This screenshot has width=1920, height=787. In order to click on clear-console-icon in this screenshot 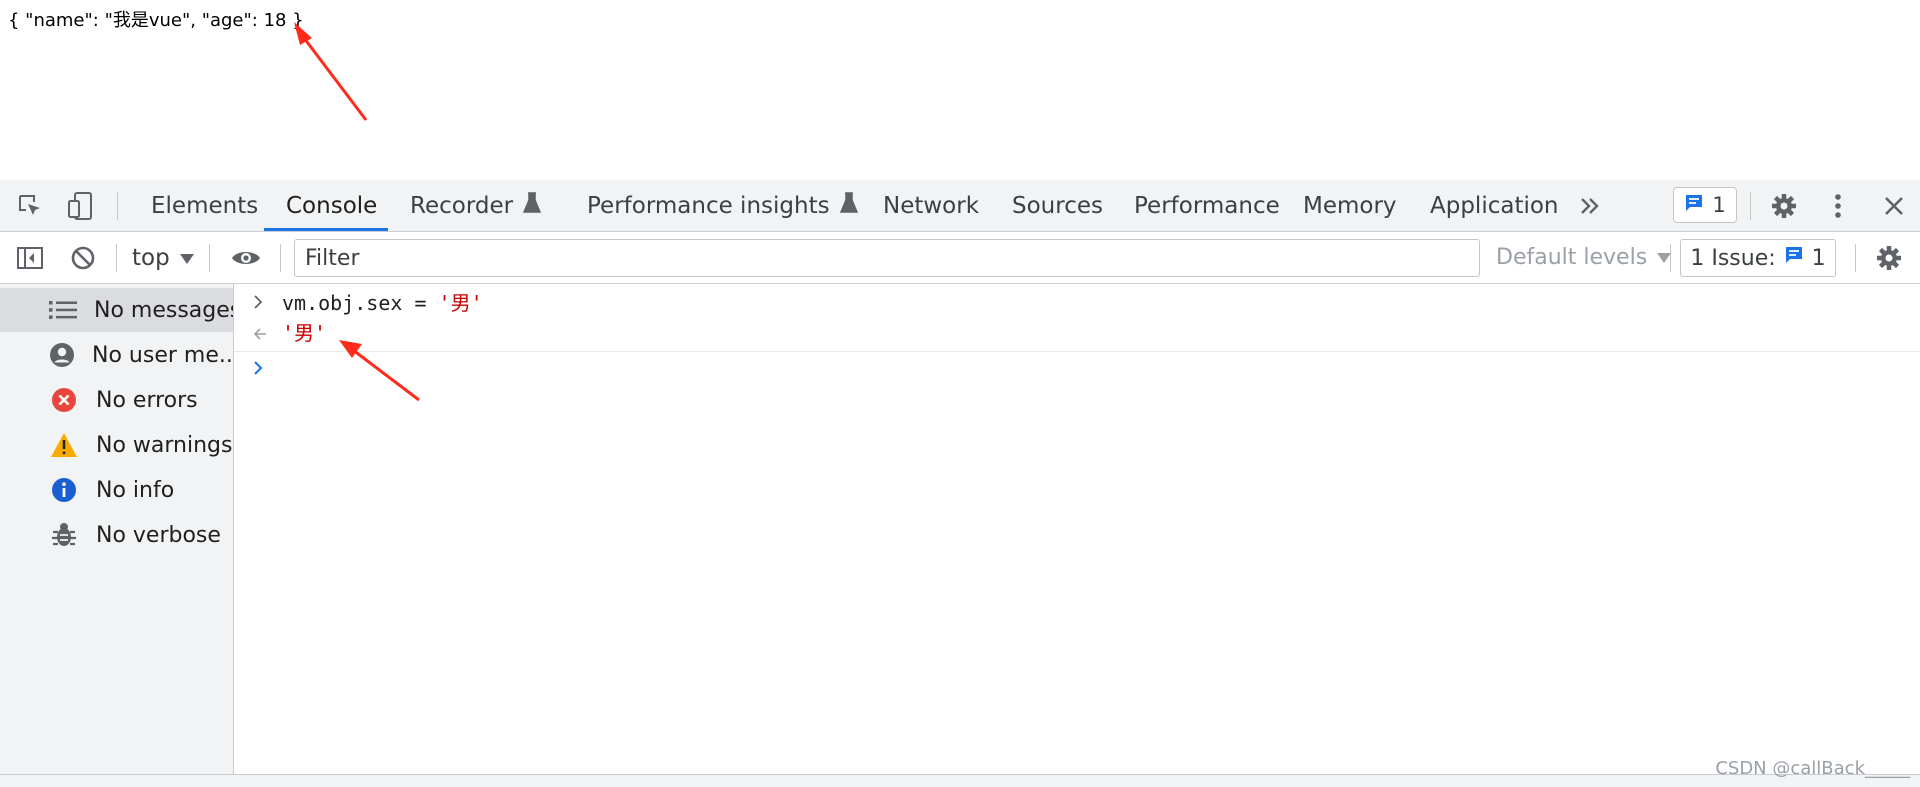, I will do `click(83, 258)`.